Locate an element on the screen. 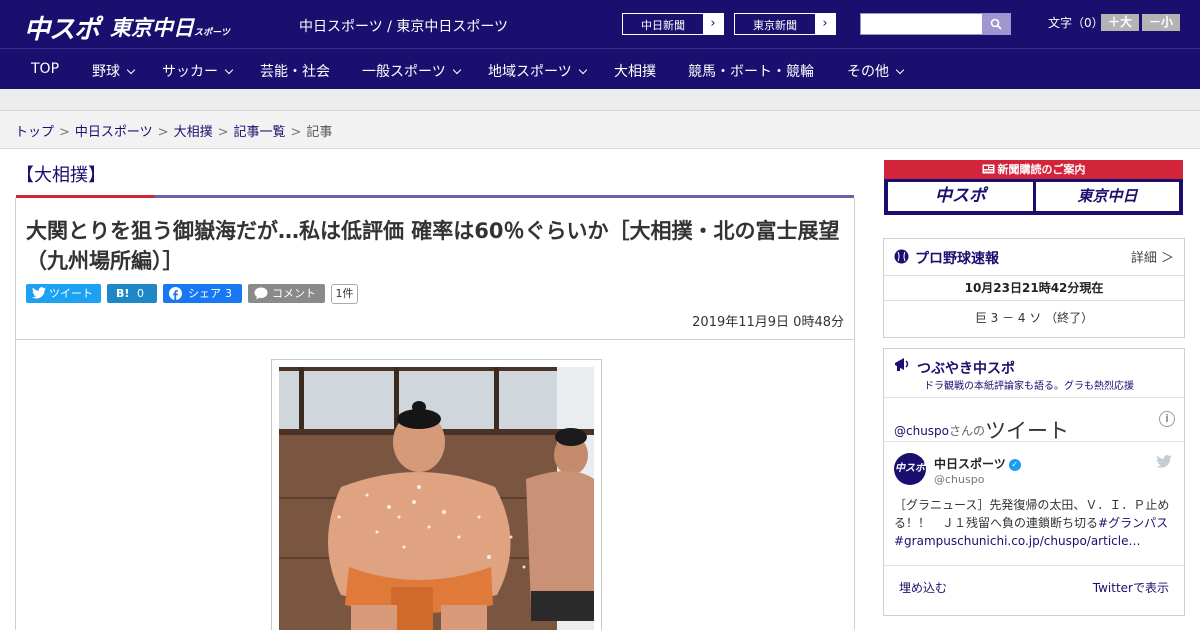  nav-regional-sports: 地域スポーツ is located at coordinates (537, 71).